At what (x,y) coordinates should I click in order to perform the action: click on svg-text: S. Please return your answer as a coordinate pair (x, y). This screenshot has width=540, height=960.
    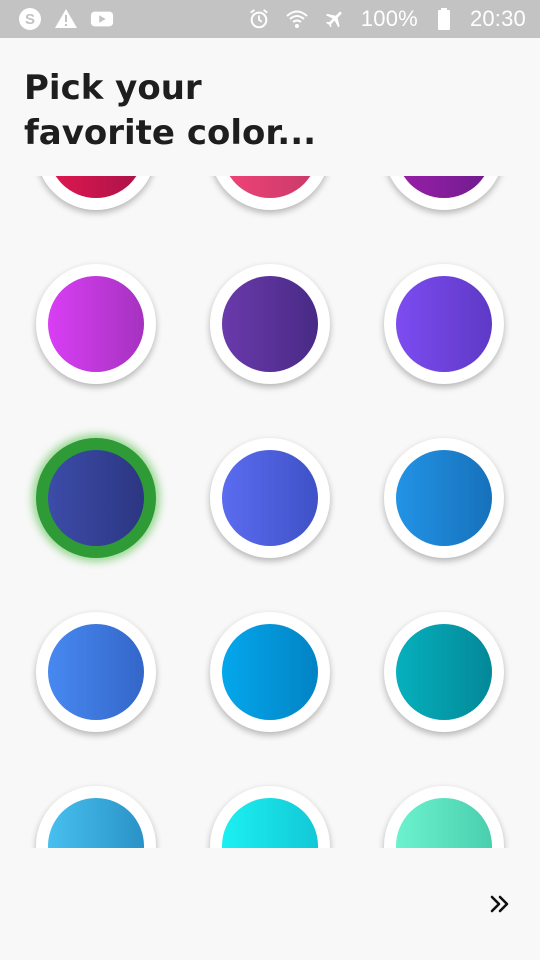
    Looking at the image, I should click on (30, 19).